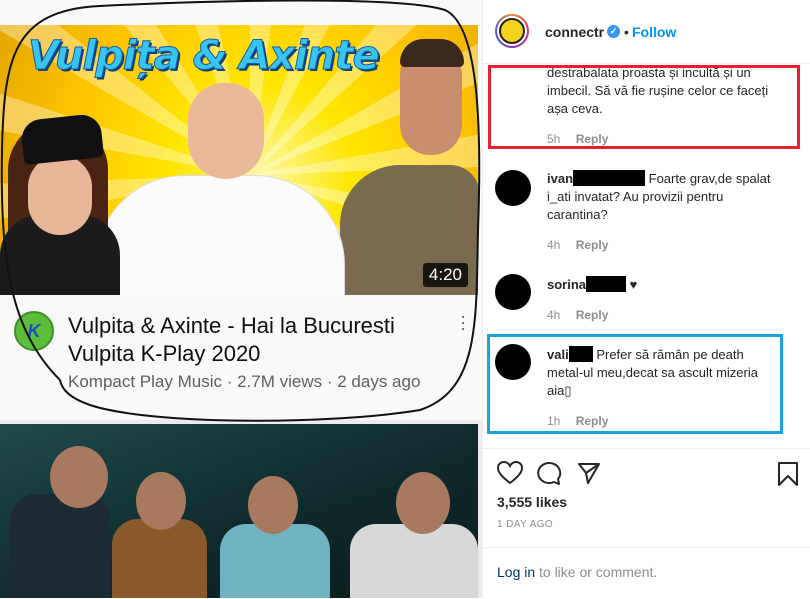 This screenshot has height=599, width=810. I want to click on comment-item: sorina ♥ 4h Reply, so click(646, 304).